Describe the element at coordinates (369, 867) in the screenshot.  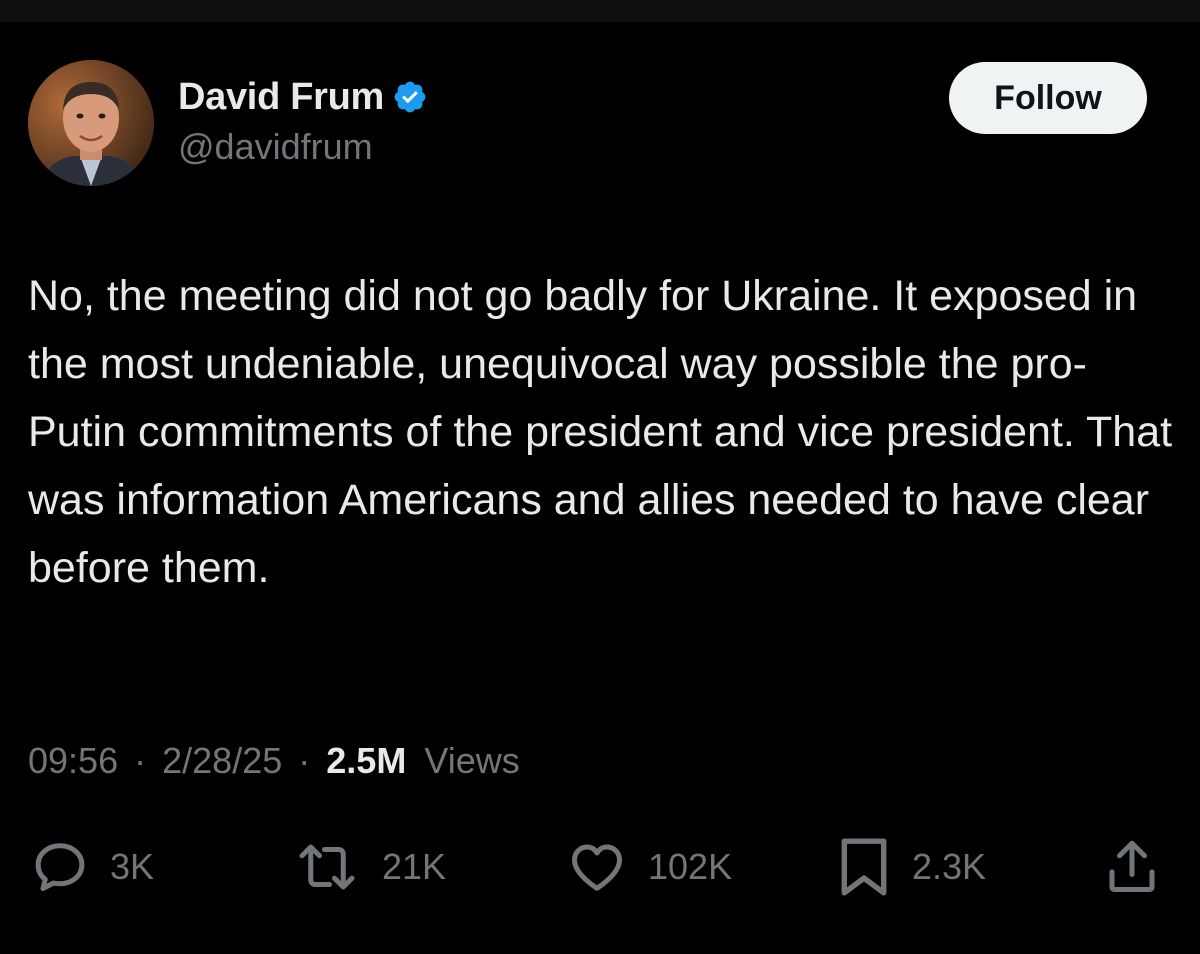
I see `repost-button: 21K` at that location.